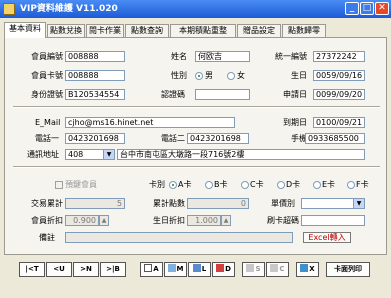 This screenshot has width=391, height=298. Describe the element at coordinates (156, 269) in the screenshot. I see `add-label: A` at that location.